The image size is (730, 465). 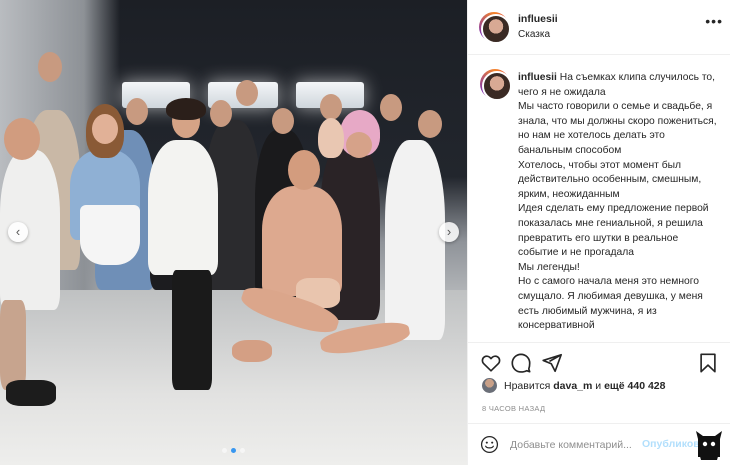 I want to click on liker-username: dava_m, so click(x=572, y=386).